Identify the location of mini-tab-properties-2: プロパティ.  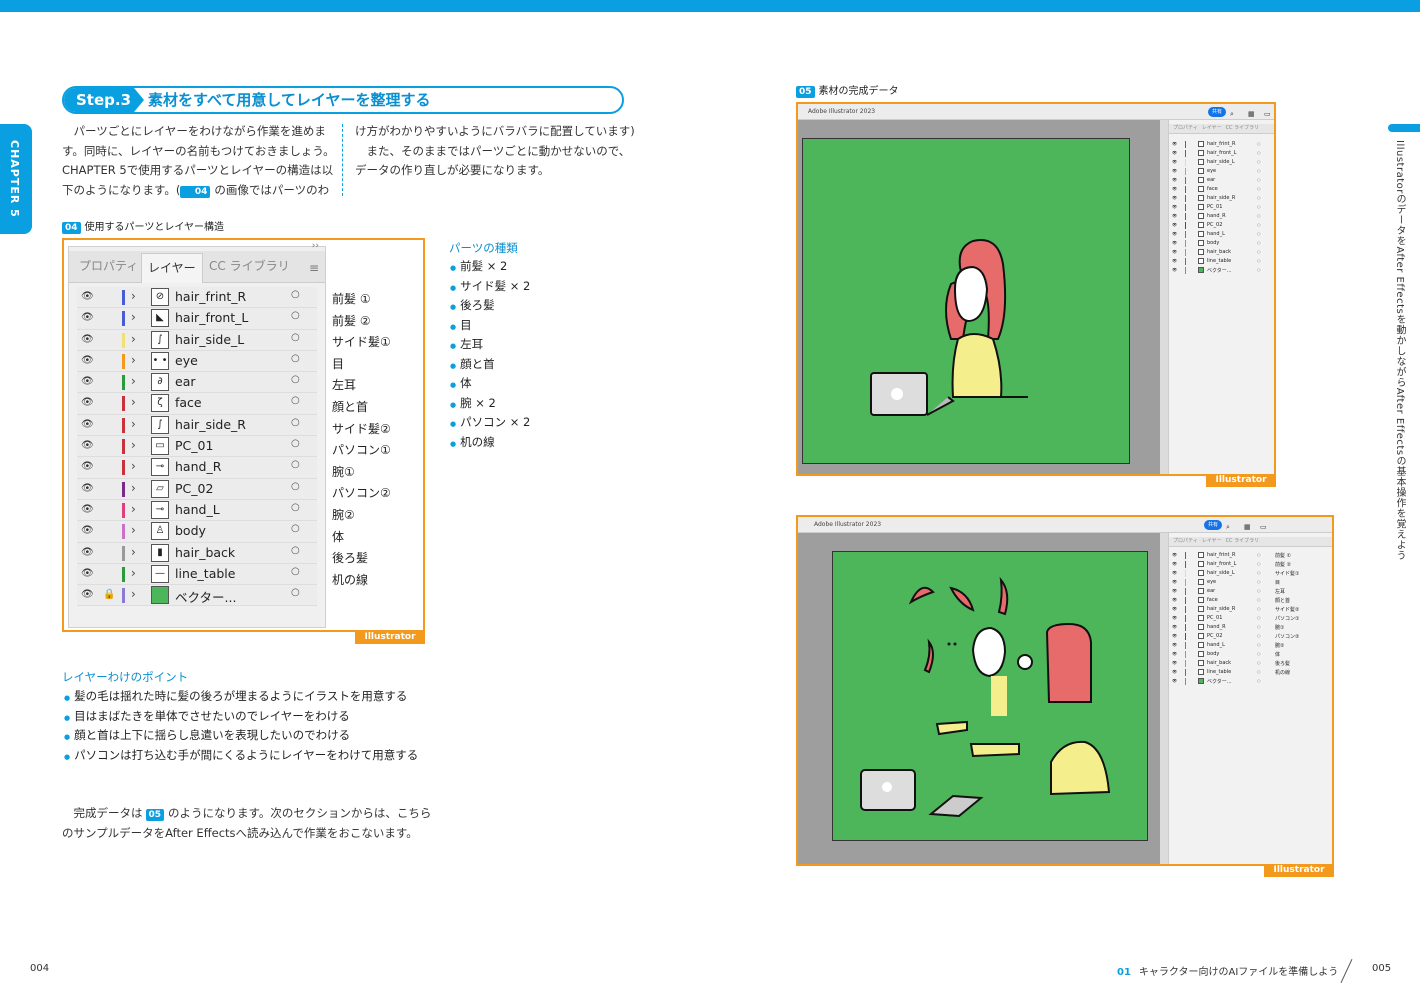
(1185, 541).